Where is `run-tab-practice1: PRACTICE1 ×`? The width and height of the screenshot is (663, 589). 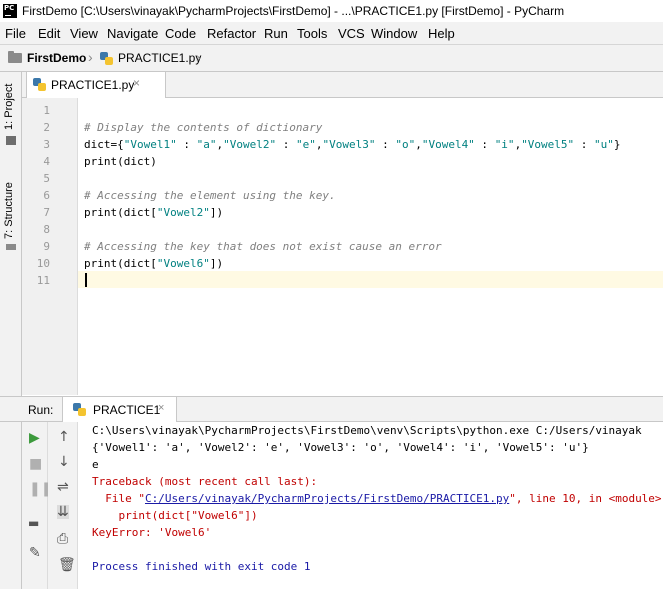 run-tab-practice1: PRACTICE1 × is located at coordinates (119, 409).